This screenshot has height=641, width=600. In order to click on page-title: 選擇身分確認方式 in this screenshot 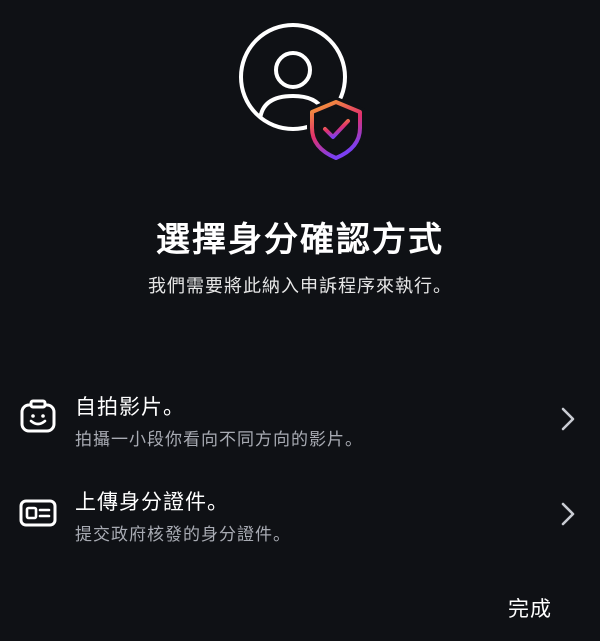, I will do `click(300, 240)`.